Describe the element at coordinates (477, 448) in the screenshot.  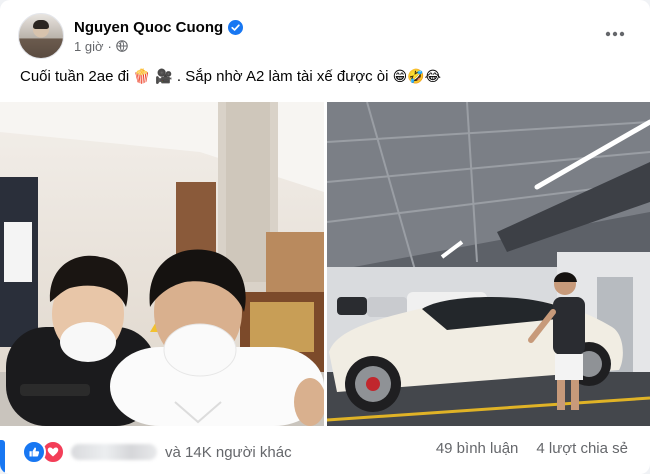
I see `comment-count: 49 bình luận` at that location.